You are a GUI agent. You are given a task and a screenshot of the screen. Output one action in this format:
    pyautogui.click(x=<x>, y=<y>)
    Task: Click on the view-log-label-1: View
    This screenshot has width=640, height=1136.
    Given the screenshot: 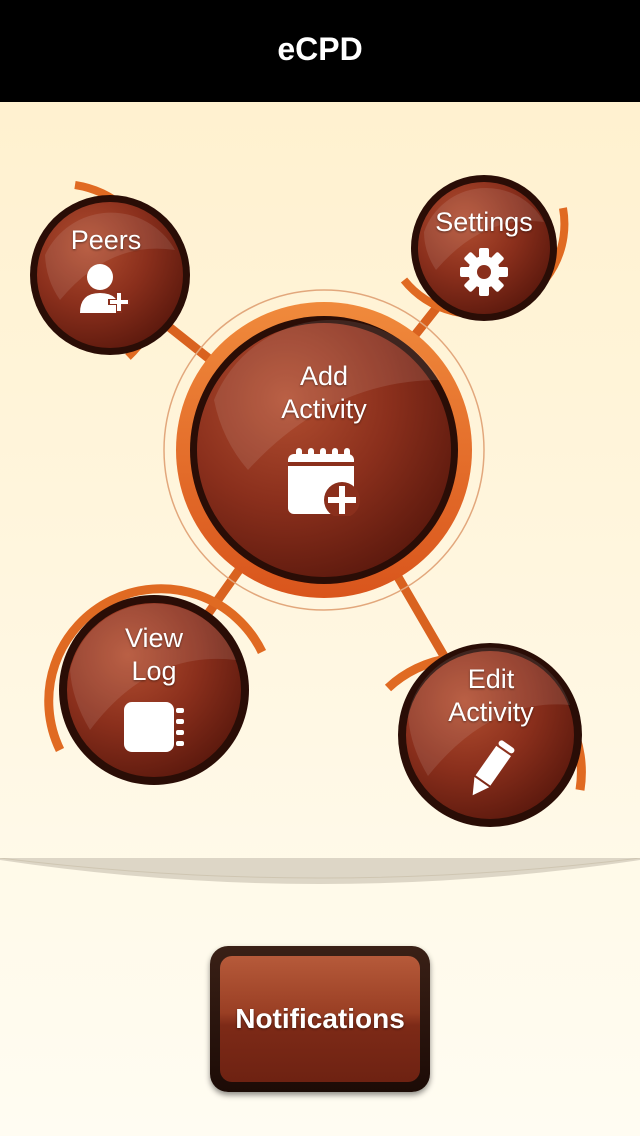 What is the action you would take?
    pyautogui.click(x=154, y=638)
    